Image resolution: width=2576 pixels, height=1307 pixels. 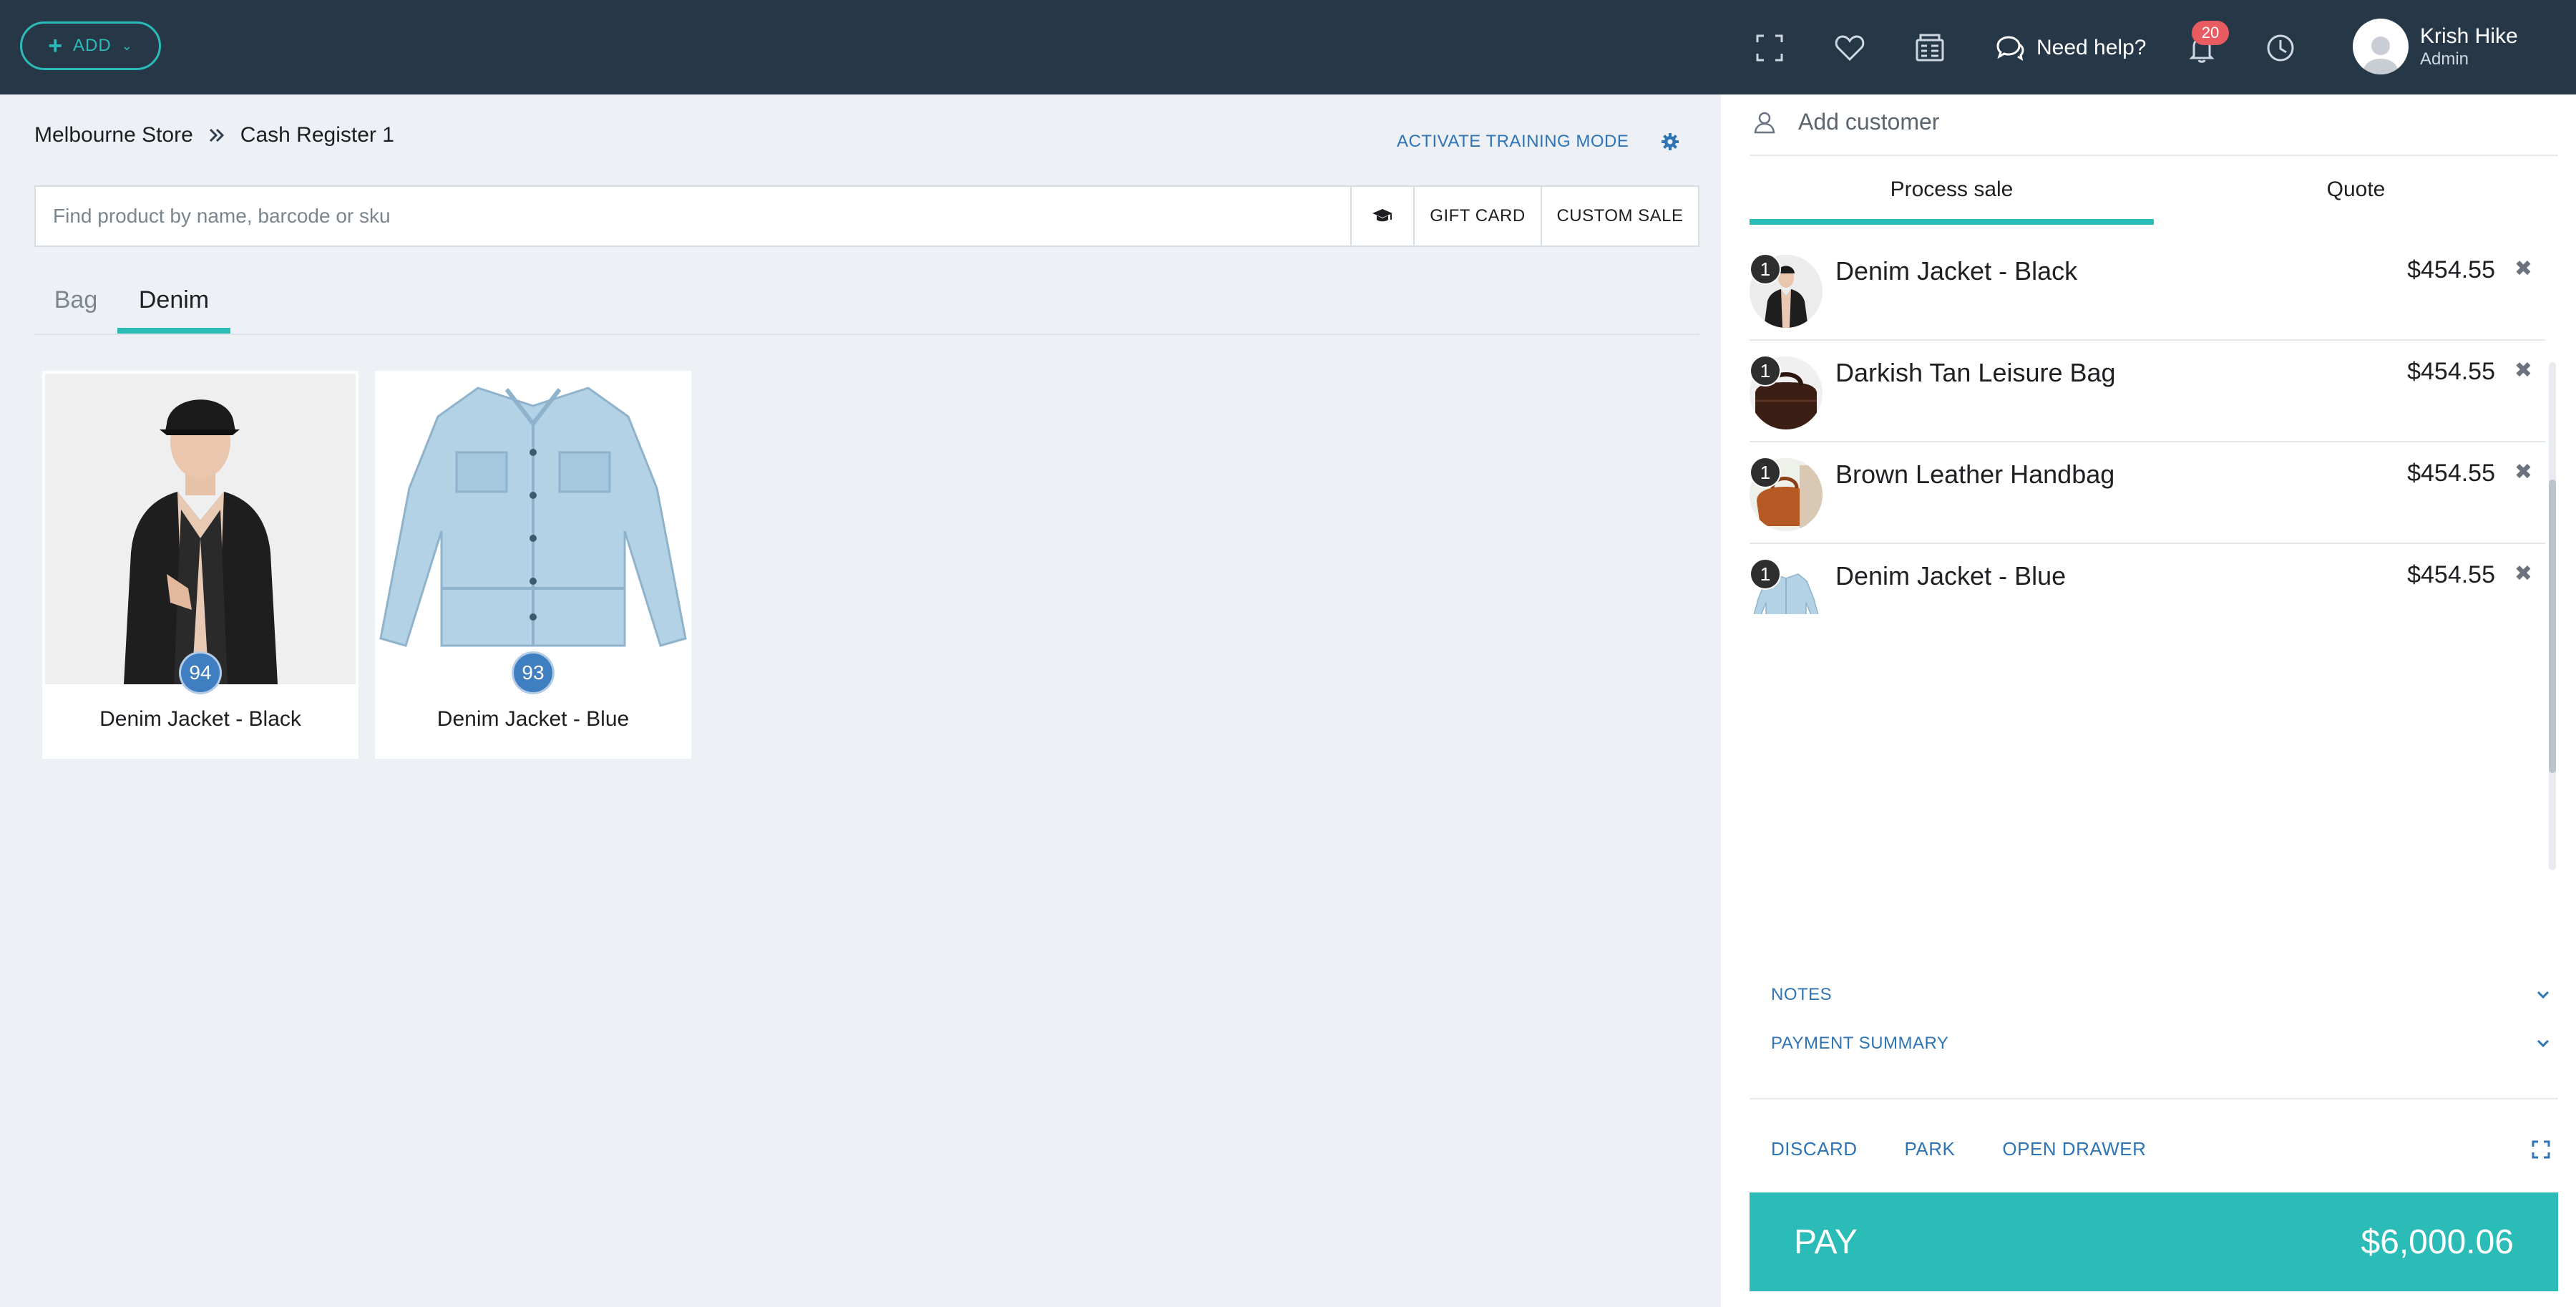 What do you see at coordinates (200, 672) in the screenshot?
I see `stock-count-badge: 94` at bounding box center [200, 672].